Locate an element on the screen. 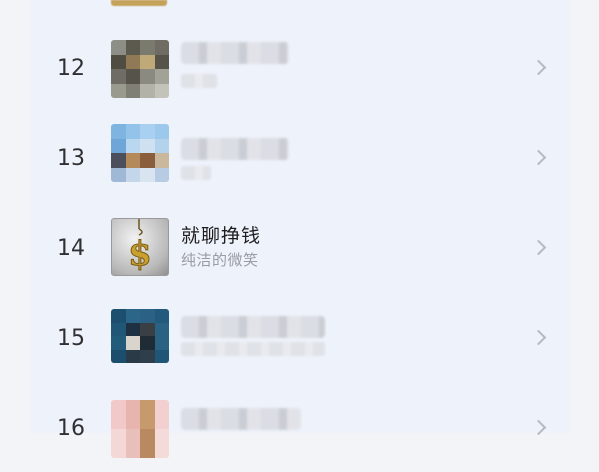 The height and width of the screenshot is (472, 599). rank-number: 12 is located at coordinates (71, 68).